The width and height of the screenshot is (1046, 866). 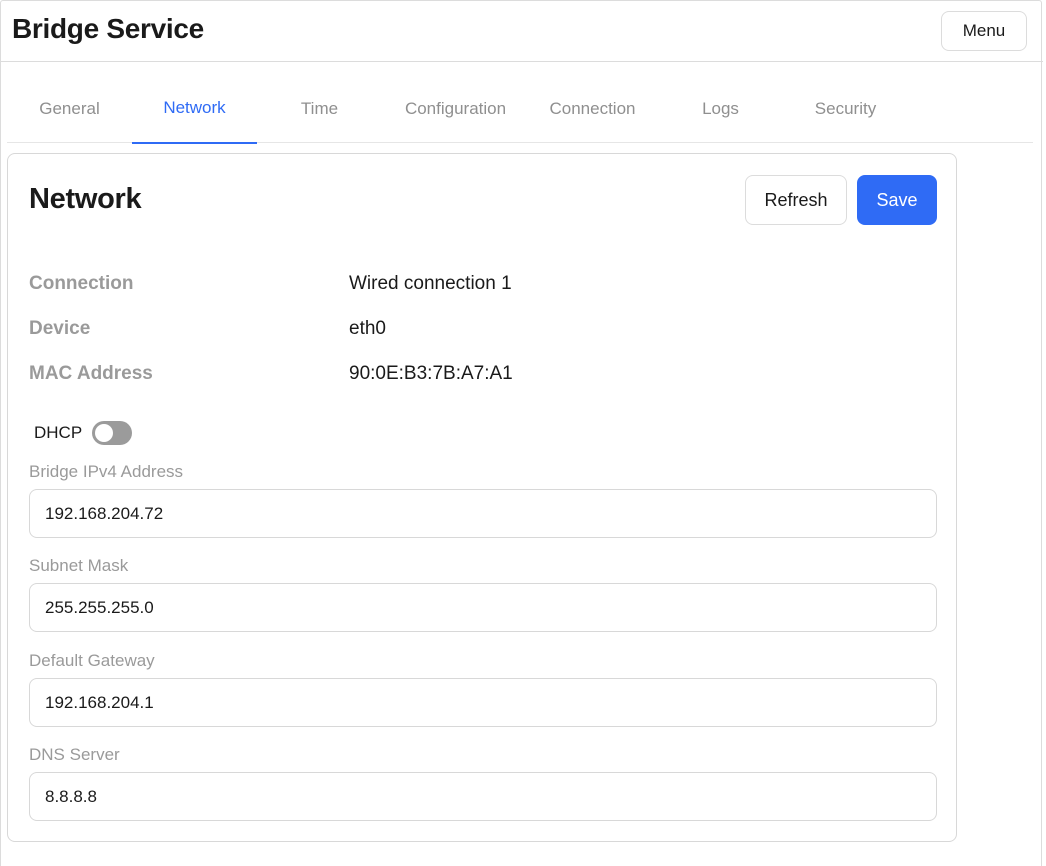 I want to click on app-title: Bridge Service, so click(x=108, y=28).